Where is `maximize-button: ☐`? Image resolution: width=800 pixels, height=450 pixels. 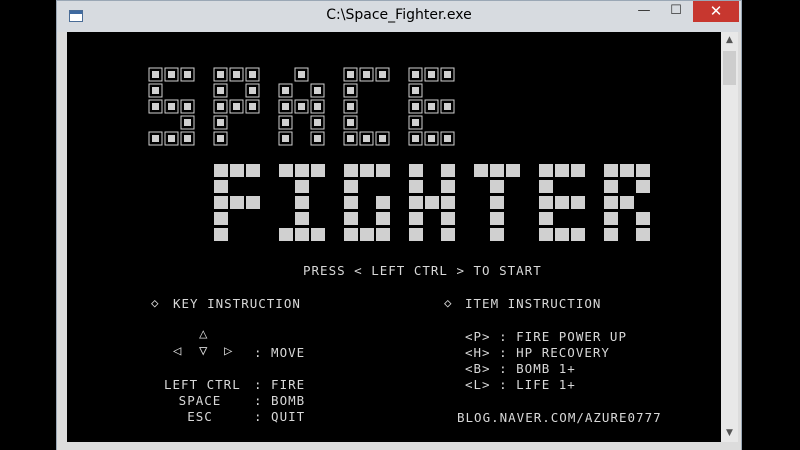 maximize-button: ☐ is located at coordinates (676, 11).